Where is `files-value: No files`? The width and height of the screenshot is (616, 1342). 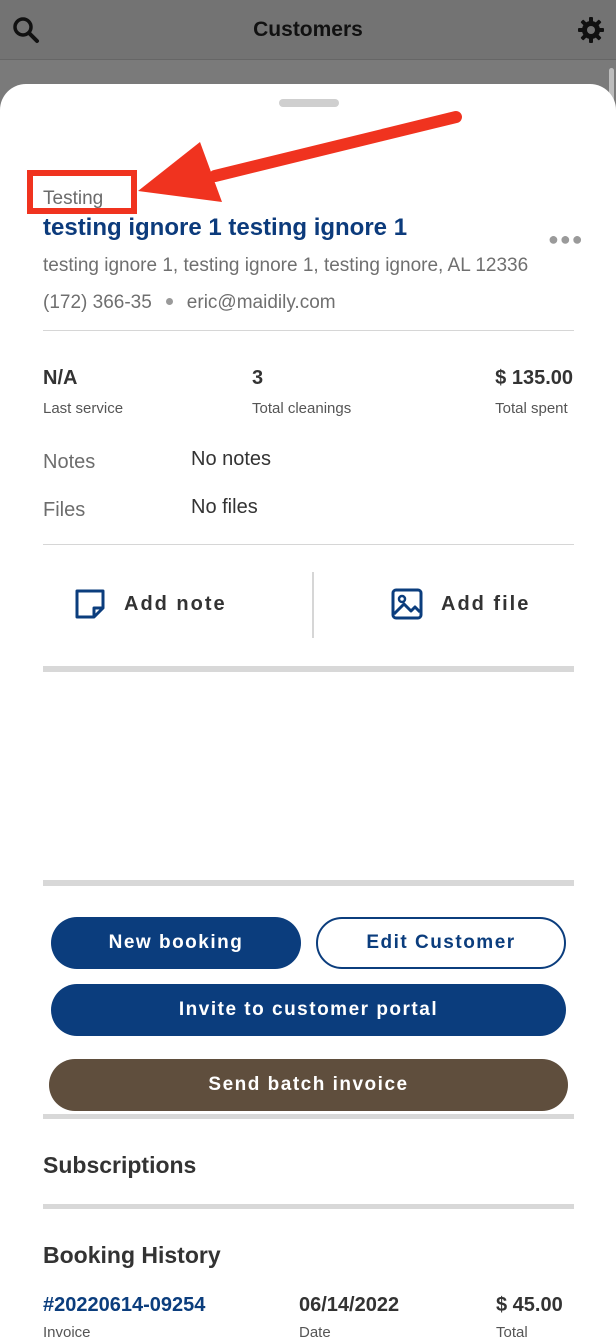
files-value: No files is located at coordinates (224, 507).